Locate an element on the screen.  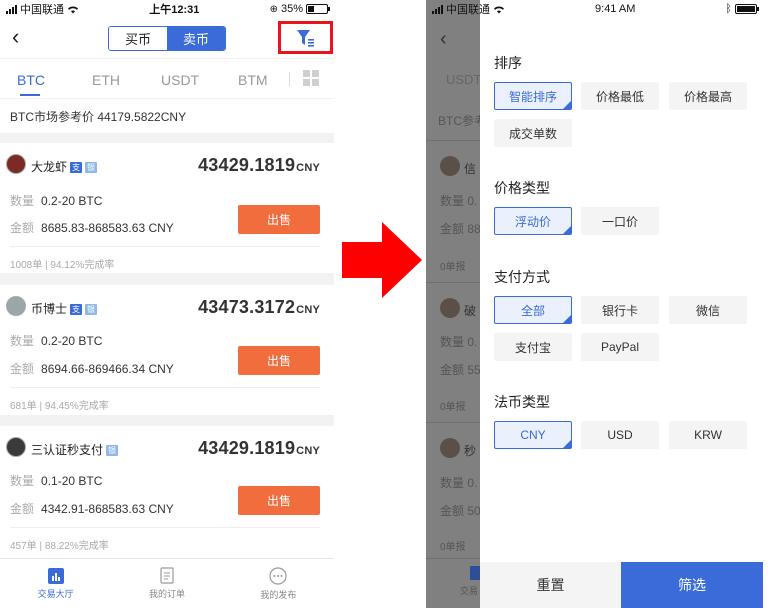
quantity-row: 数量 0.1-20 BTC is located at coordinates (56, 480).